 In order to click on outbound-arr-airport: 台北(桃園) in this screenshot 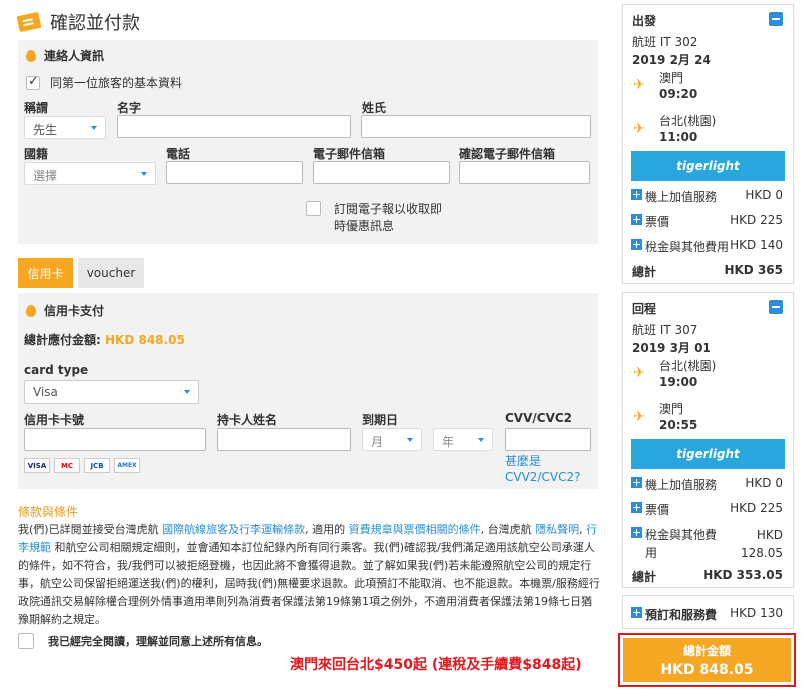, I will do `click(688, 121)`.